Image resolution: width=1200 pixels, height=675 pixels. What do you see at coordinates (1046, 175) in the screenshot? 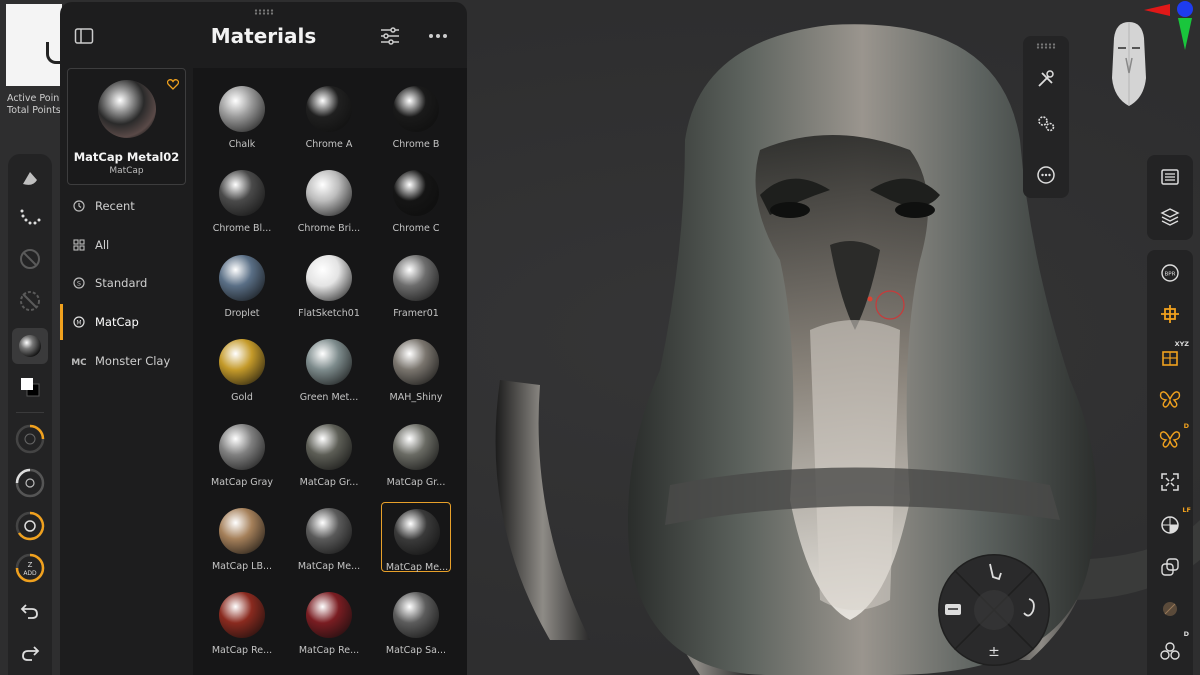
I see `more-circle-icon` at bounding box center [1046, 175].